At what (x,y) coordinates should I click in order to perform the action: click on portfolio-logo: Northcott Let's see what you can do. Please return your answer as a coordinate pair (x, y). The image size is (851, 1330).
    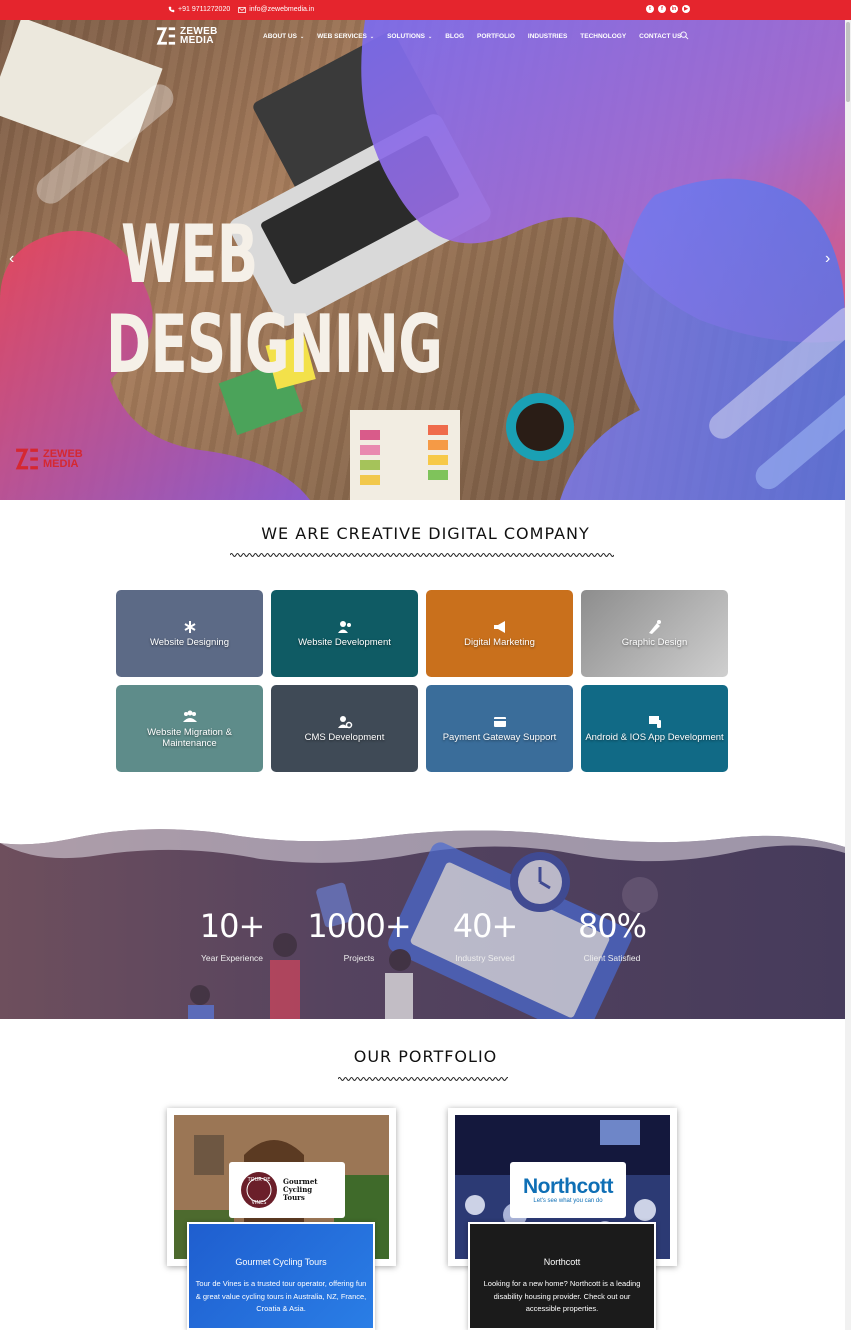
    Looking at the image, I should click on (568, 1190).